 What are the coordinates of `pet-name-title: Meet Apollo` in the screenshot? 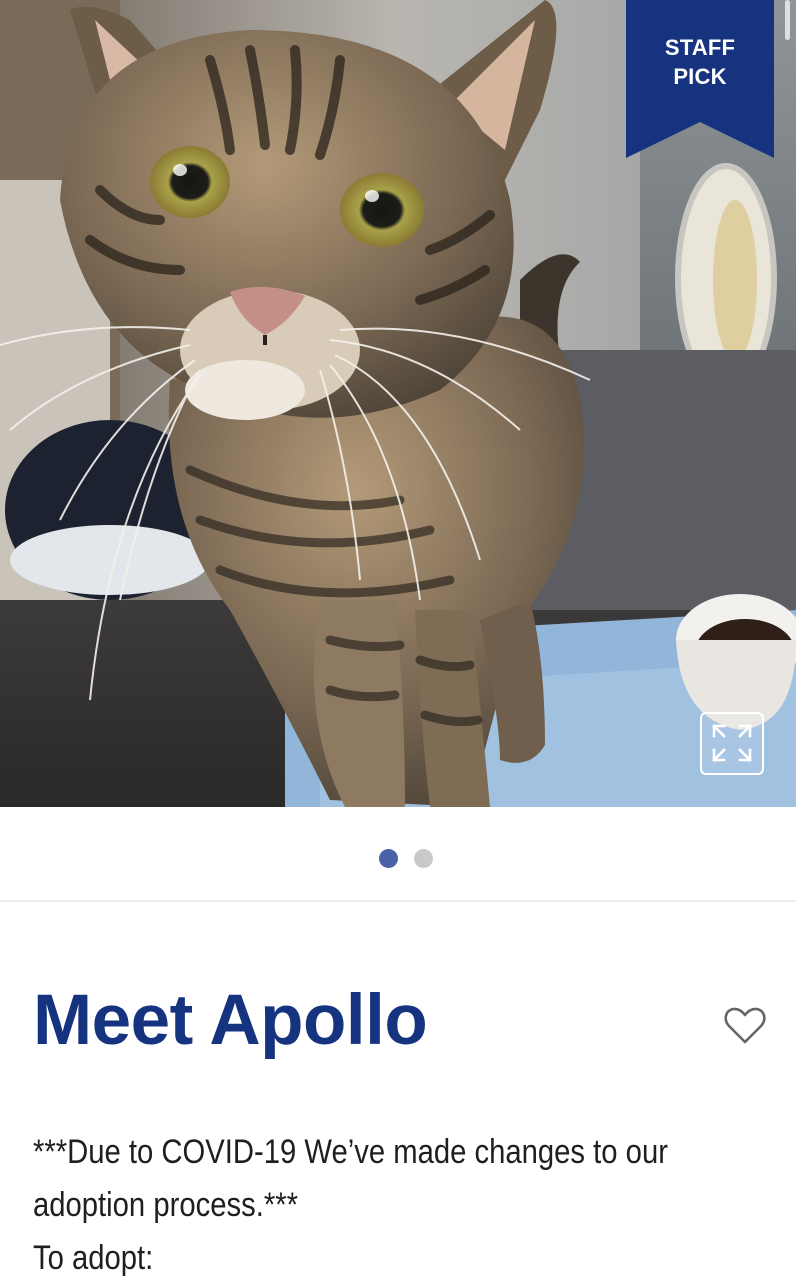 It's located at (230, 1020).